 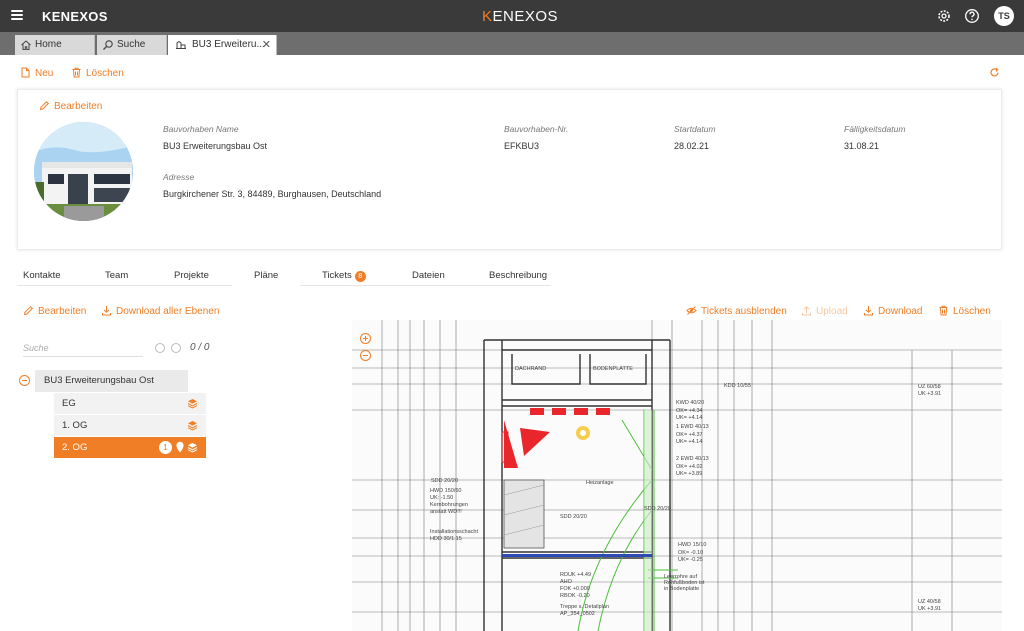 I want to click on drawing-label: Treppe s. Detailplan, so click(x=584, y=607).